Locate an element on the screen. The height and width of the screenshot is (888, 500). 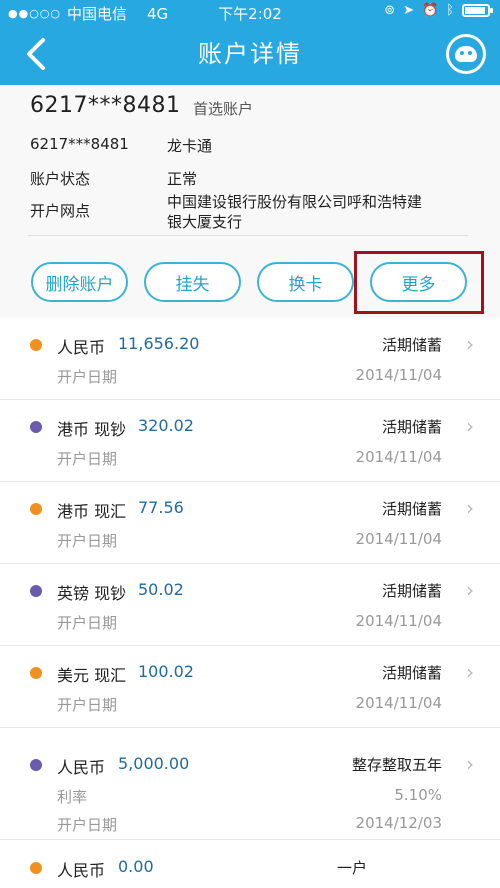
report-loss-button: 挂失 is located at coordinates (192, 282).